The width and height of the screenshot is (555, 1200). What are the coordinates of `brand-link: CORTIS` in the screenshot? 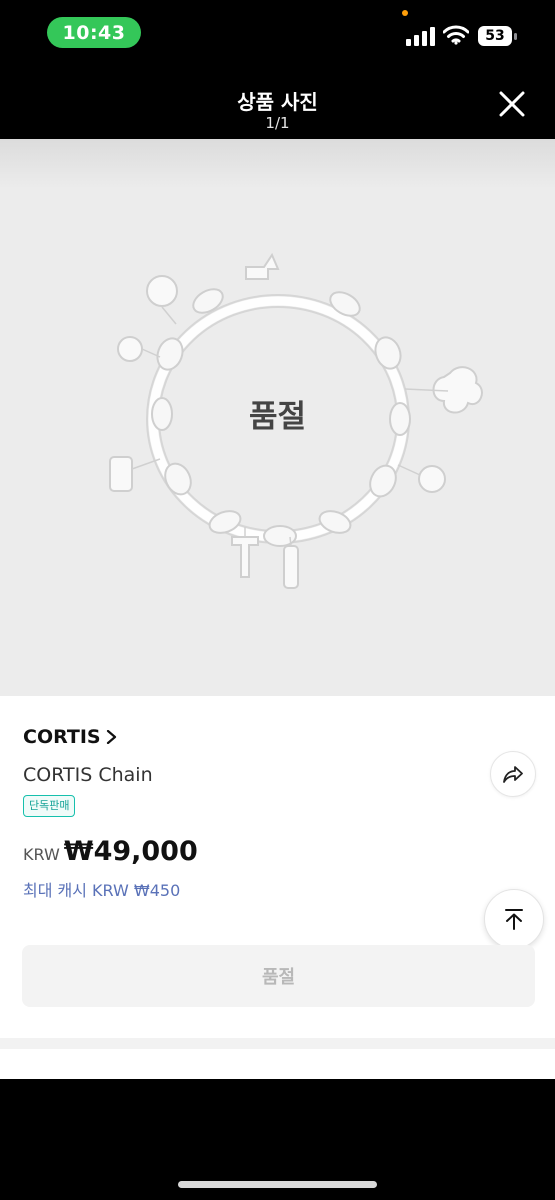 It's located at (70, 737).